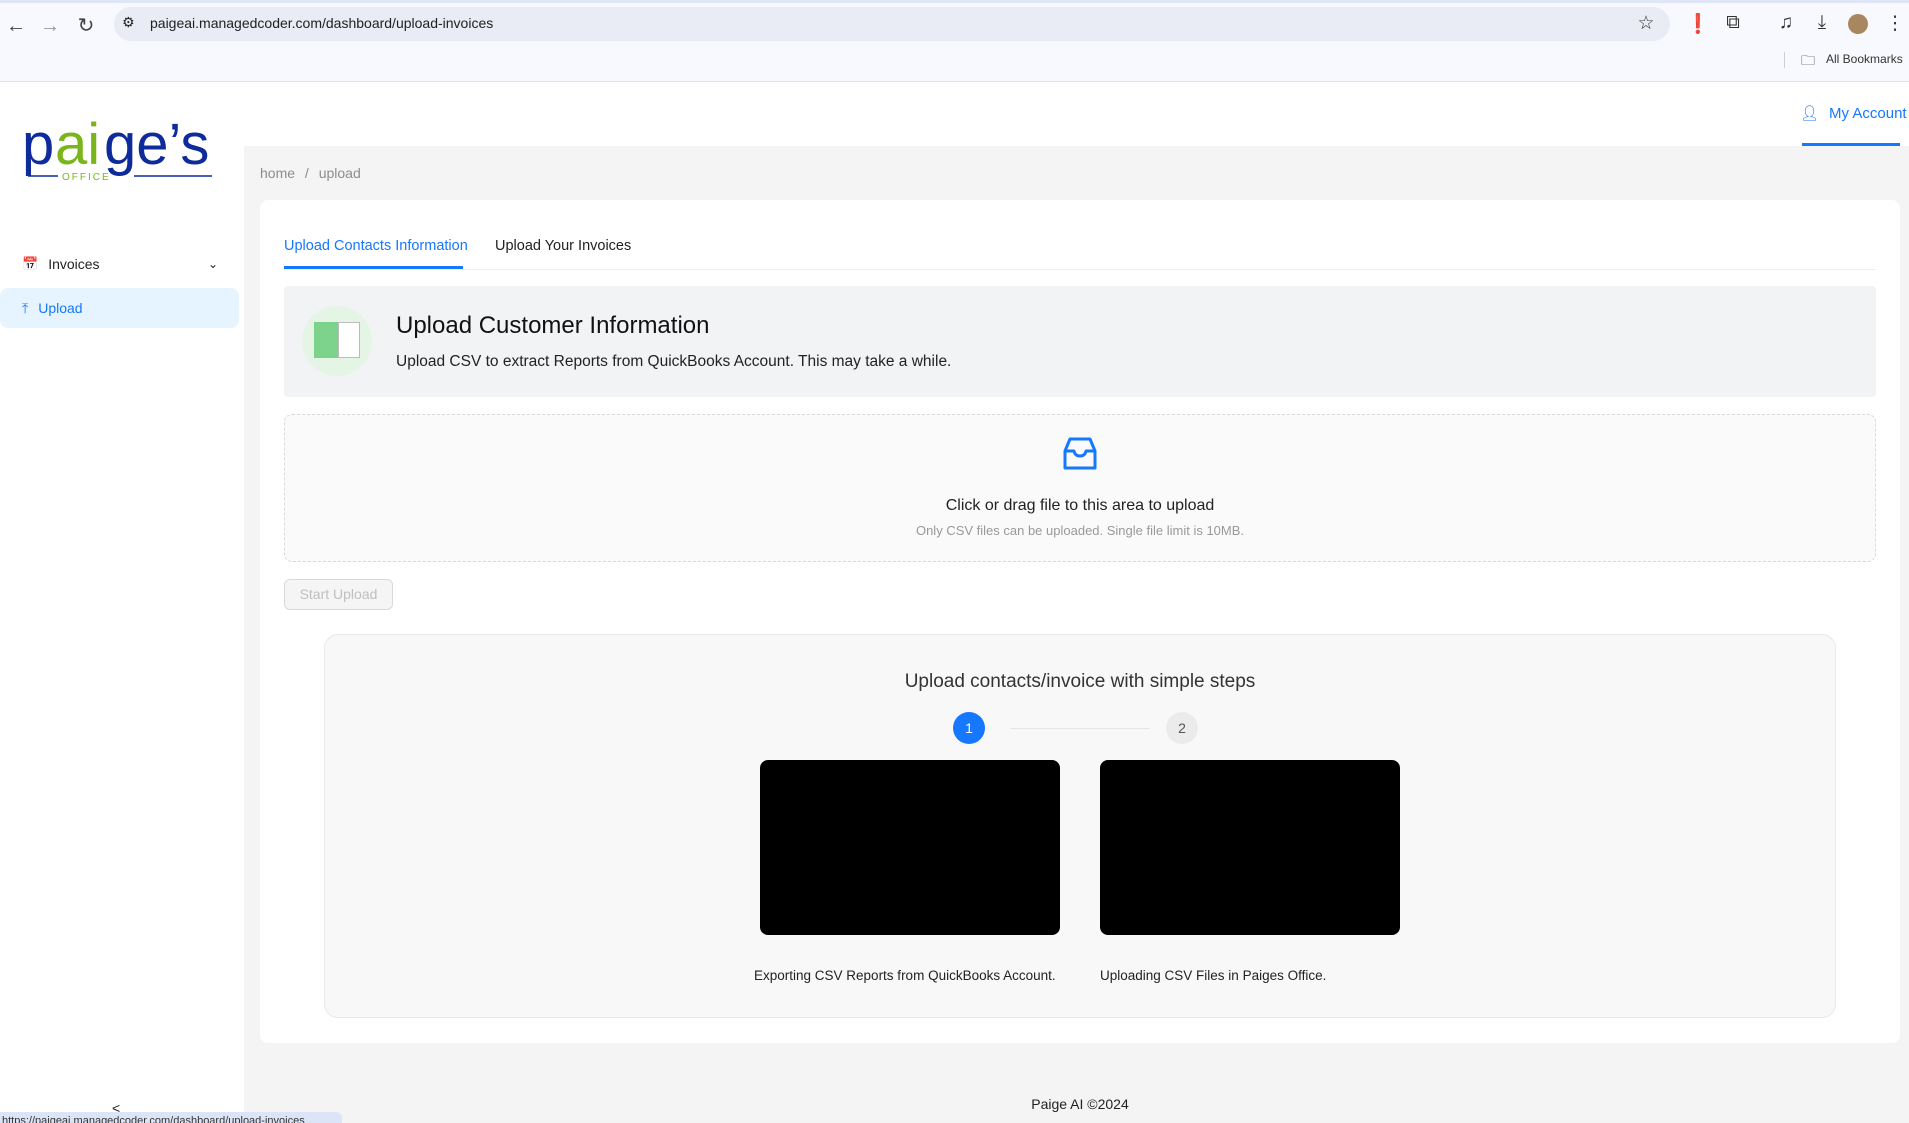 Image resolution: width=1909 pixels, height=1123 pixels. What do you see at coordinates (16, 26) in the screenshot?
I see `back-icon: ←` at bounding box center [16, 26].